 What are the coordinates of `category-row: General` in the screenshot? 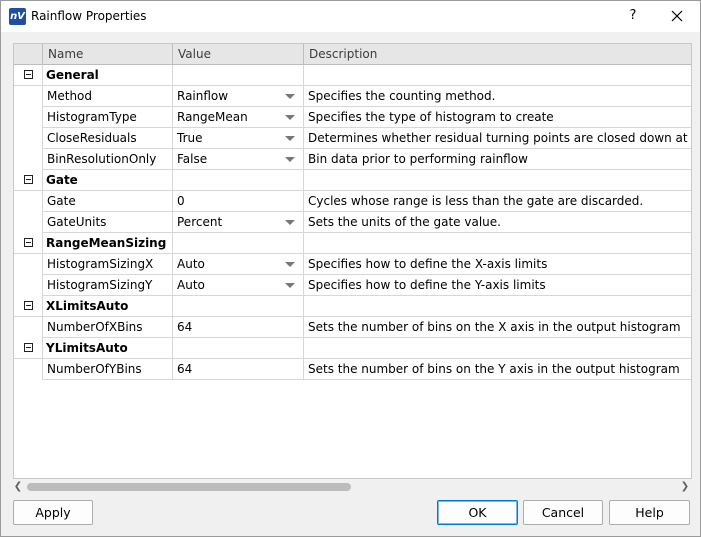 It's located at (352, 75).